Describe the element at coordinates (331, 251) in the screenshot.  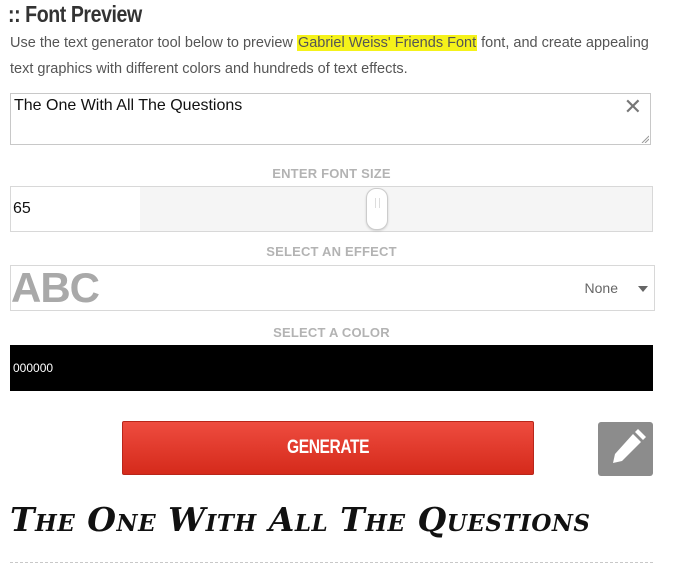
I see `effect-label: SELECT AN EFFECT` at that location.